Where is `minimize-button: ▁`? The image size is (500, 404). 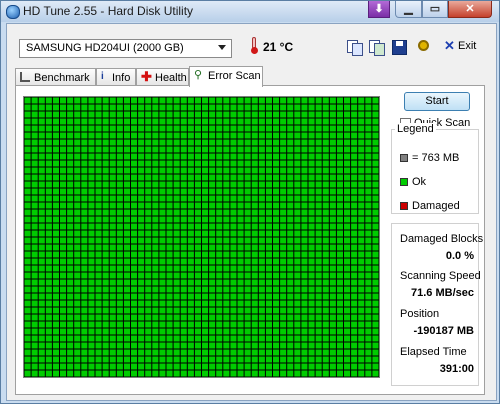
minimize-button: ▁ is located at coordinates (408, 9).